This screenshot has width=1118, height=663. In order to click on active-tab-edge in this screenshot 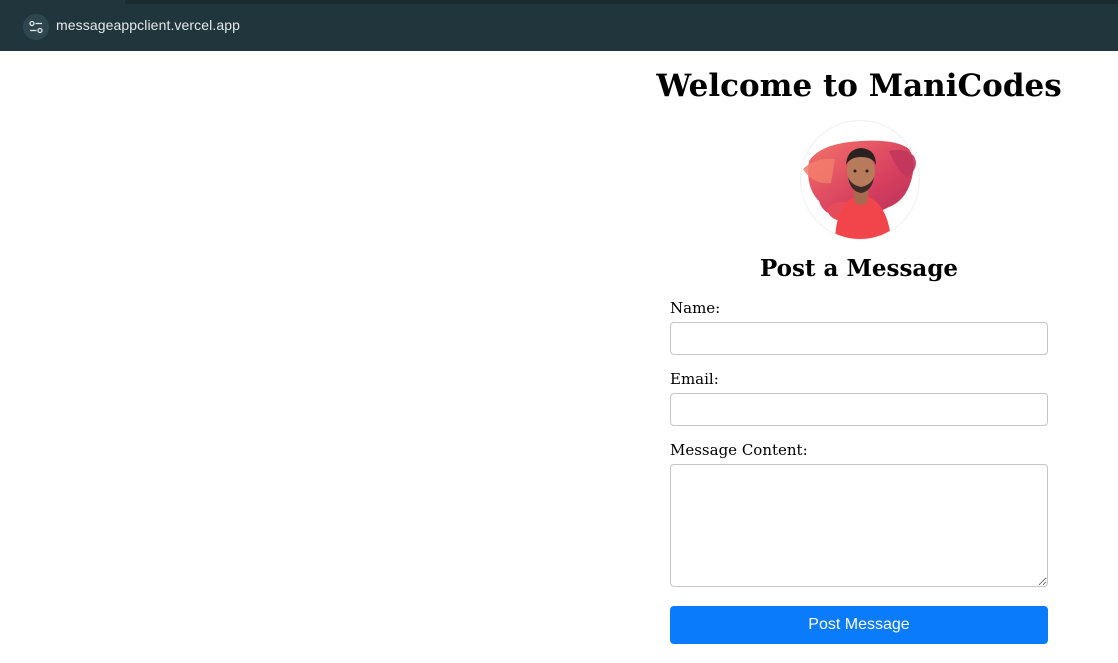, I will do `click(62, 2)`.